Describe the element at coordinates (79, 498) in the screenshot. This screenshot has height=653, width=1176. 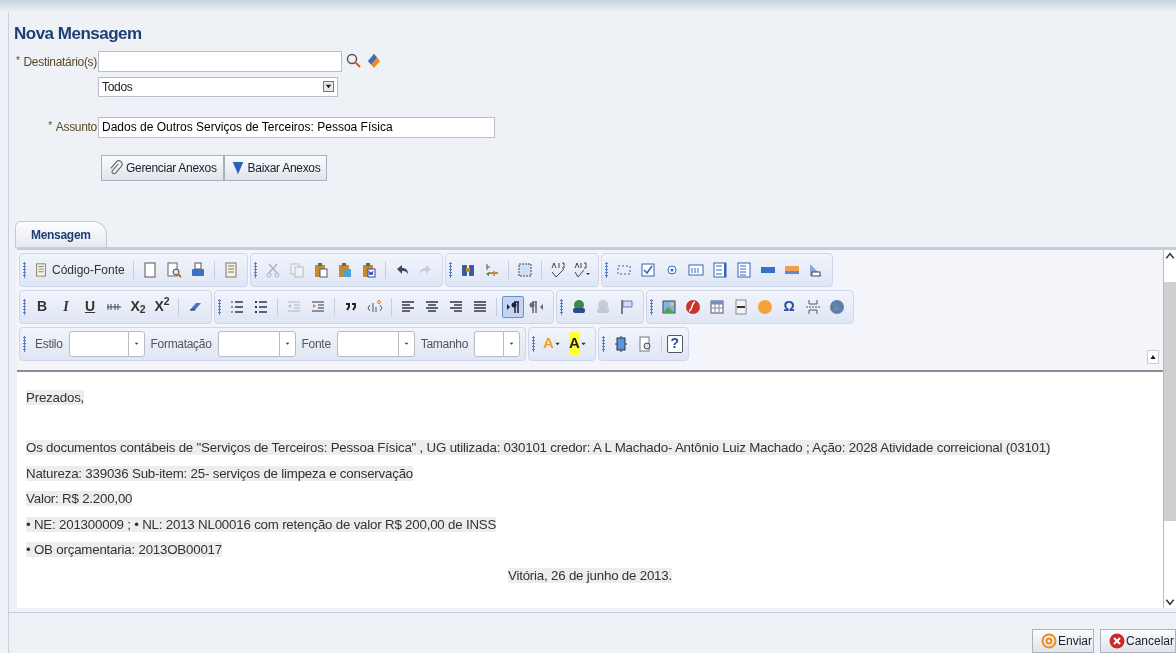
I see `message-text: Valor: R$ 2.200,00` at that location.